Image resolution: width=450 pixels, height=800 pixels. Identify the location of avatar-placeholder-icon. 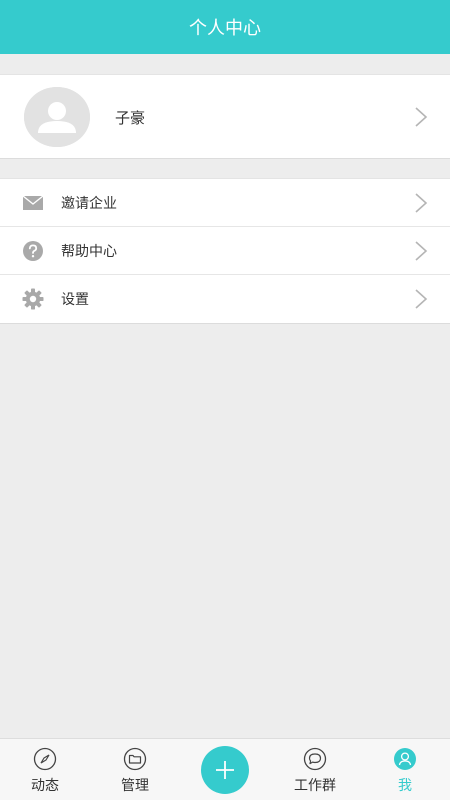
(57, 117).